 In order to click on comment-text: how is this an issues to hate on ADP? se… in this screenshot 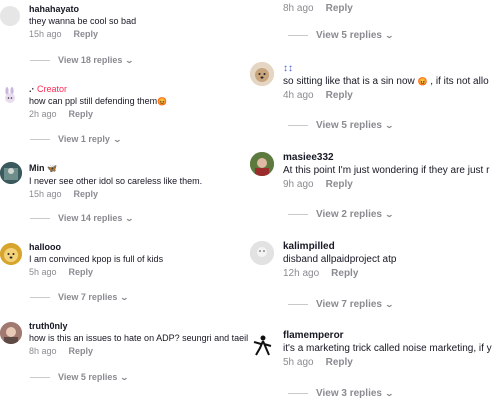, I will do `click(139, 338)`.